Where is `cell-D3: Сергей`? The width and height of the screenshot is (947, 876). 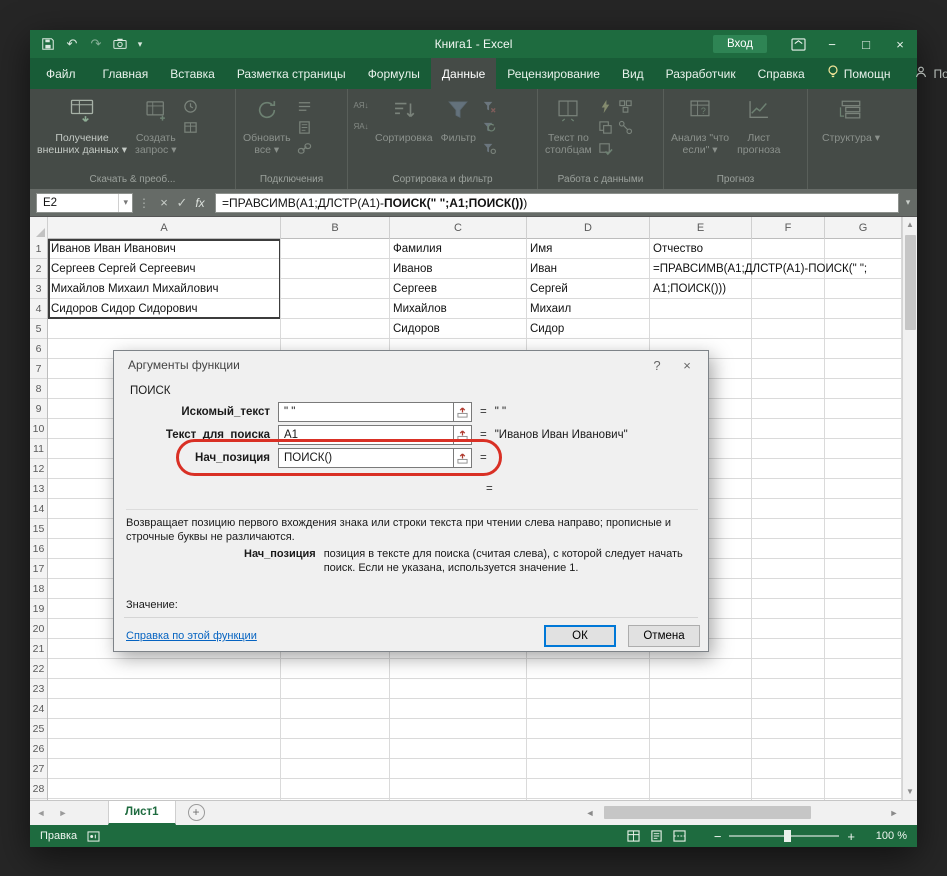 cell-D3: Сергей is located at coordinates (549, 289).